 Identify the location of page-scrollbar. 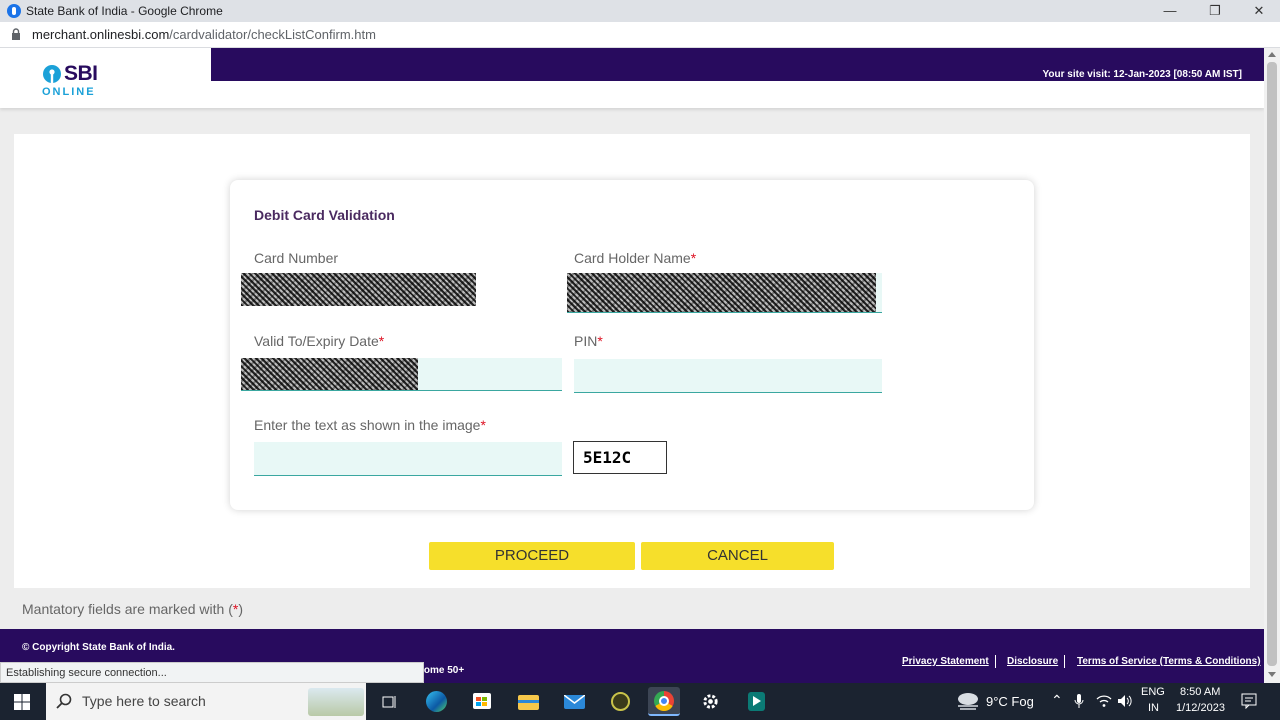
(1272, 365).